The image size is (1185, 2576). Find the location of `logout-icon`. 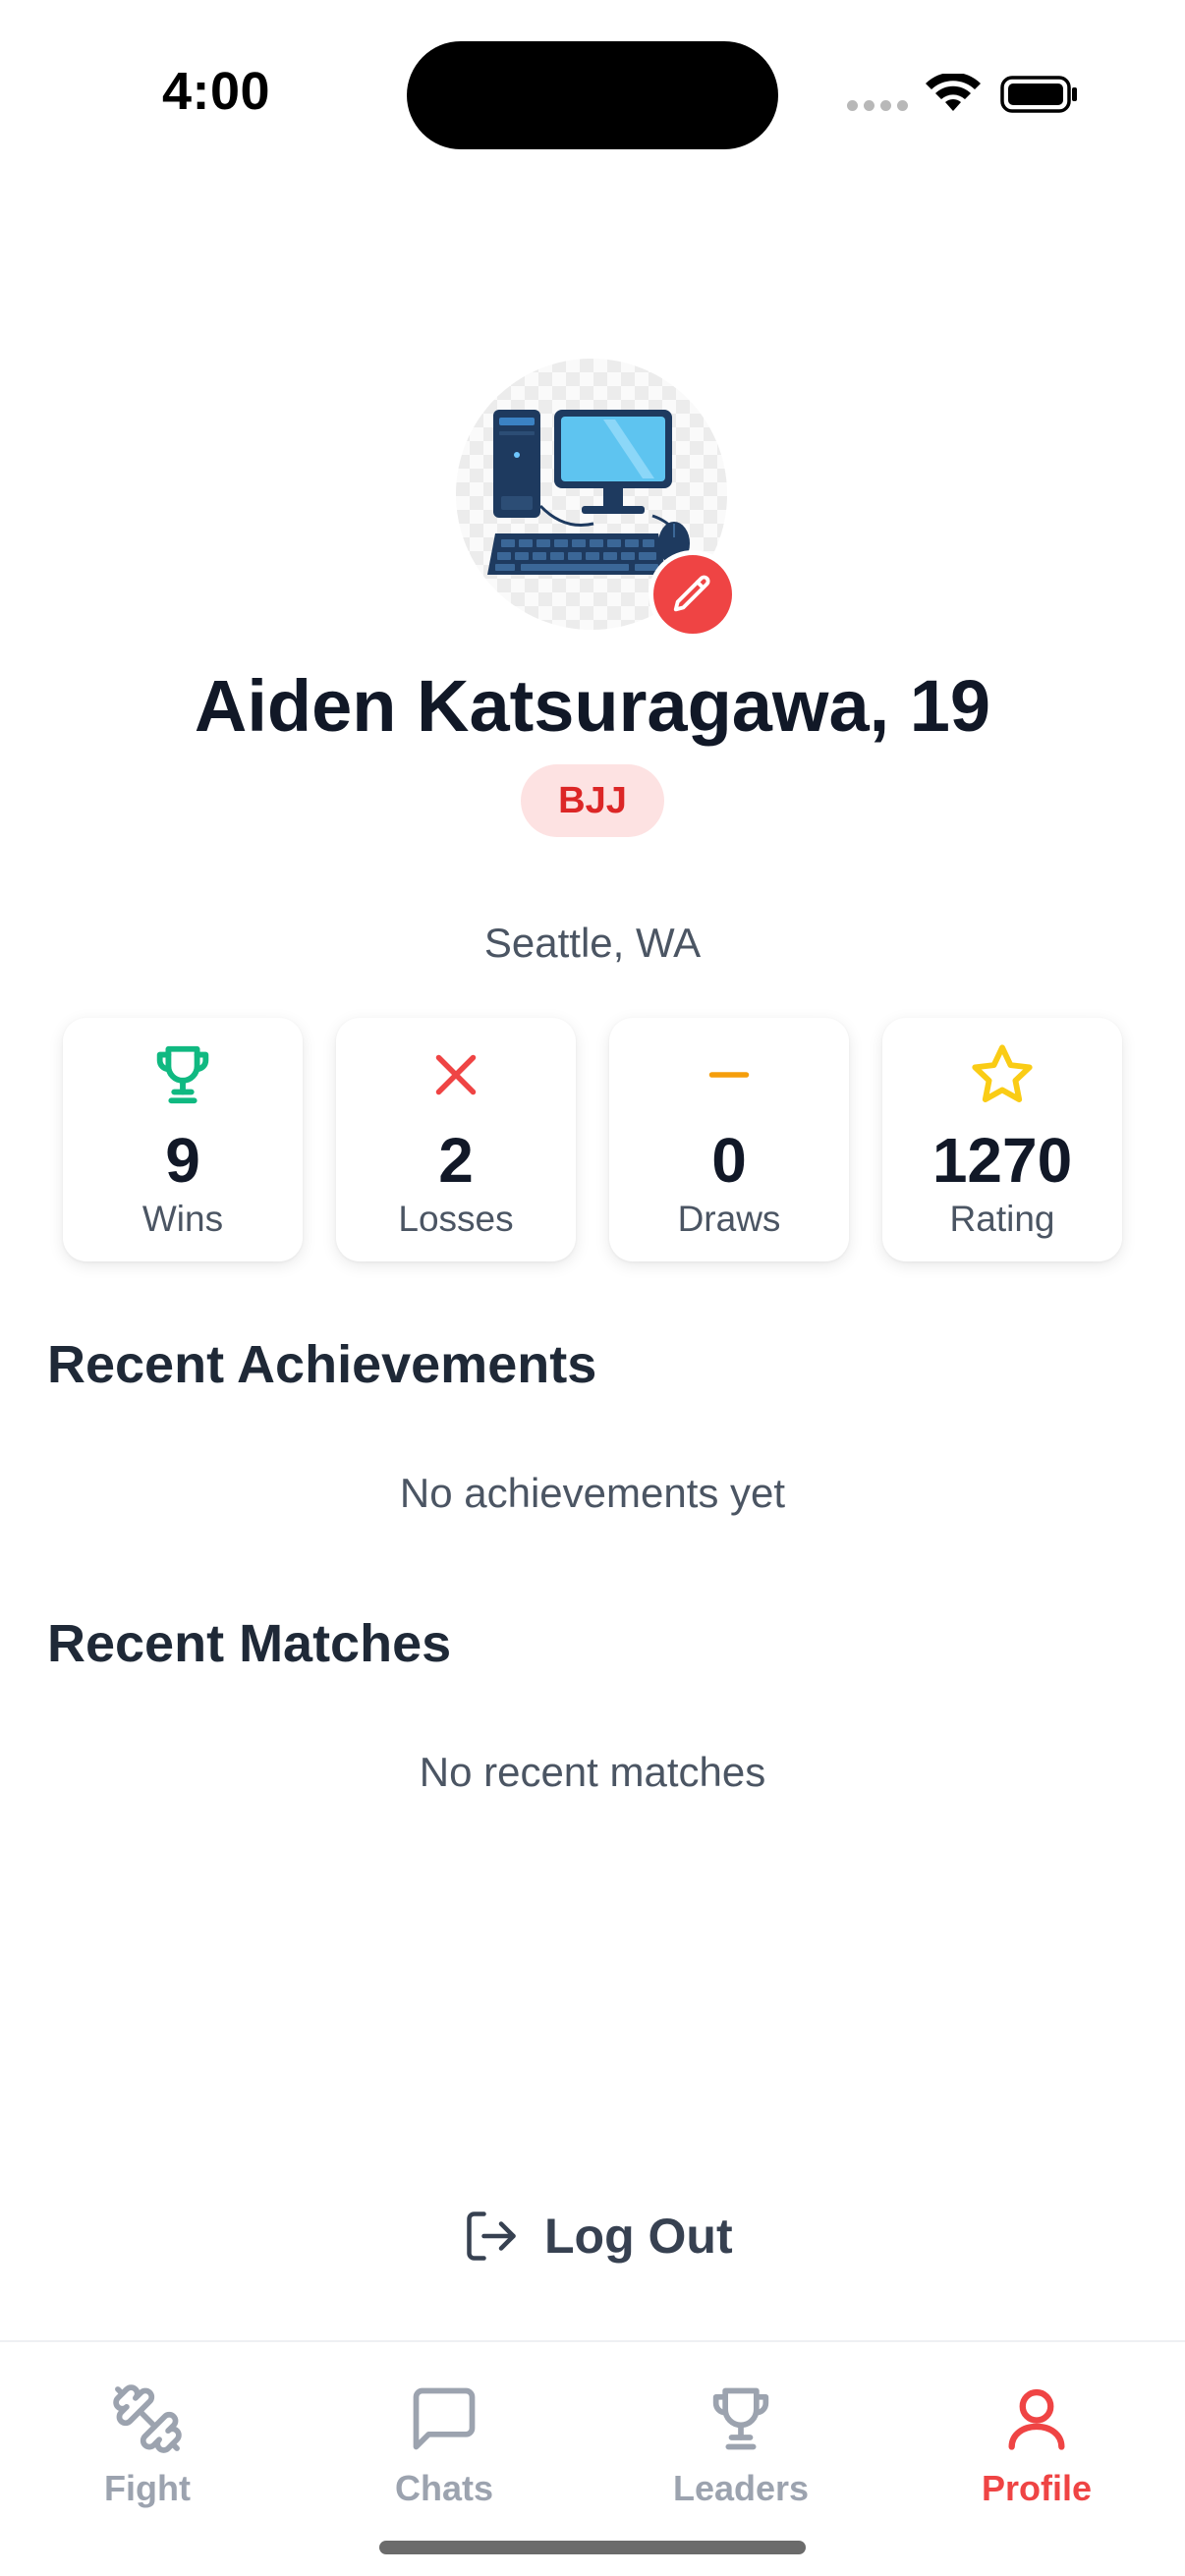

logout-icon is located at coordinates (492, 2236).